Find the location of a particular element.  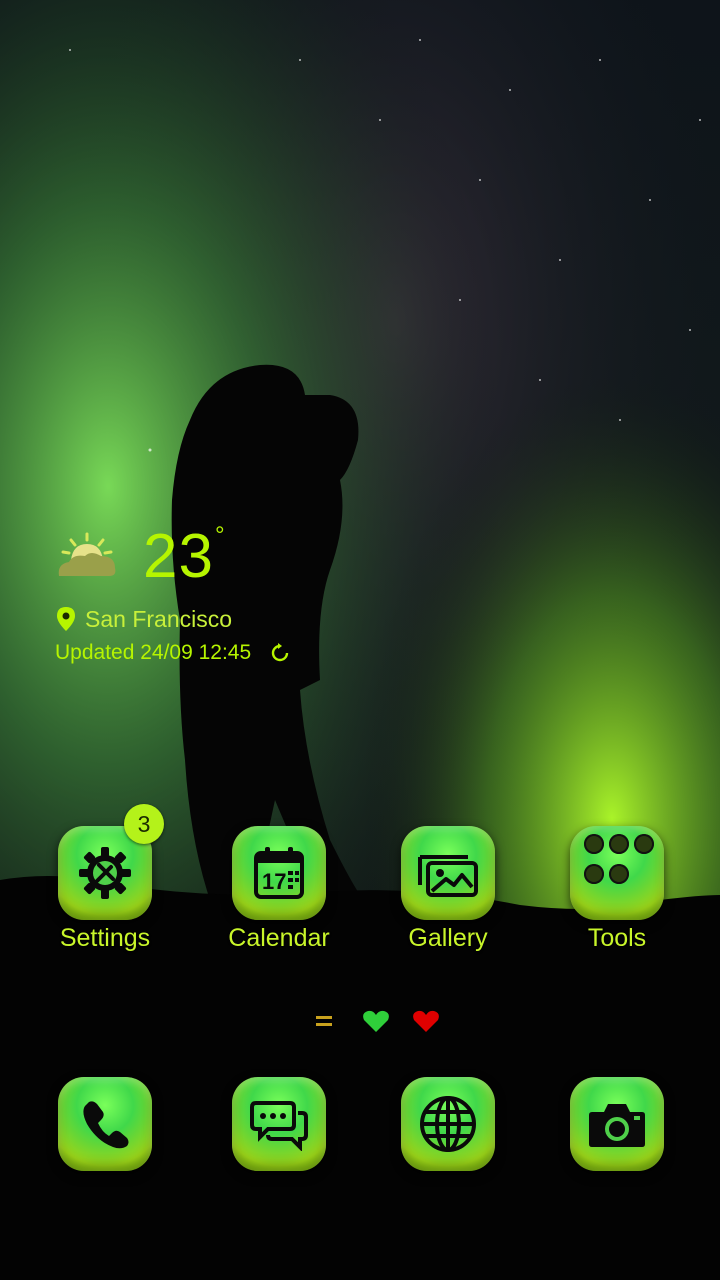

dock-phone is located at coordinates (105, 1124).